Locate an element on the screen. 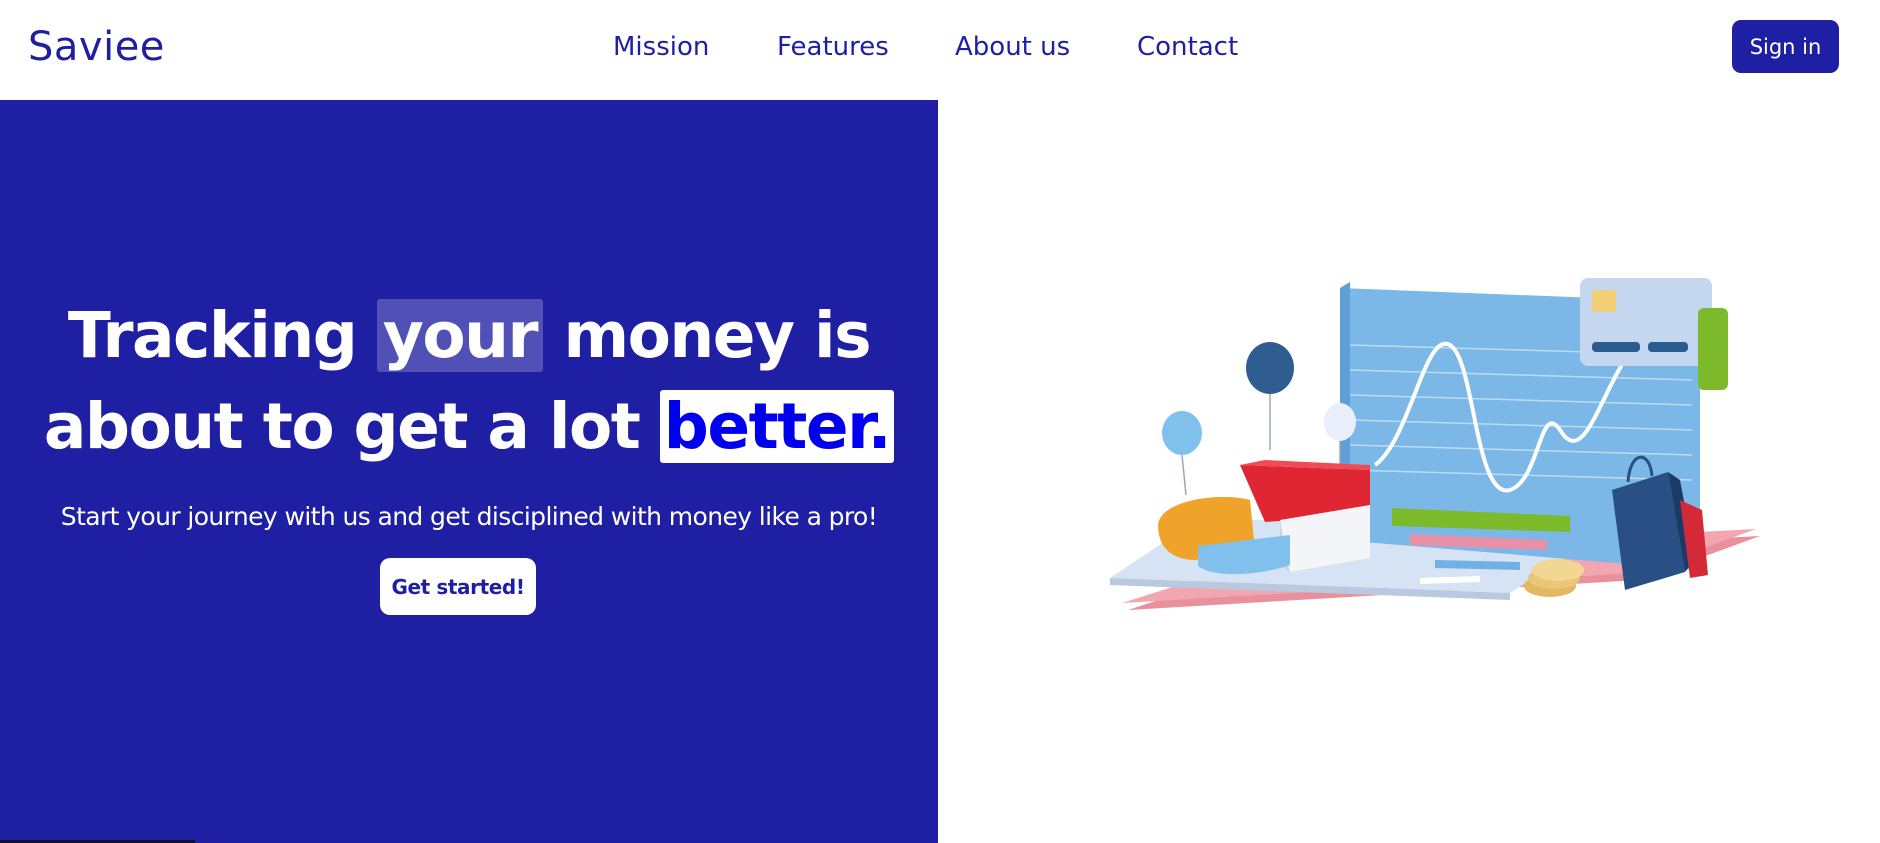 The image size is (1880, 843). headline-text: about to get a lot is located at coordinates (351, 426).